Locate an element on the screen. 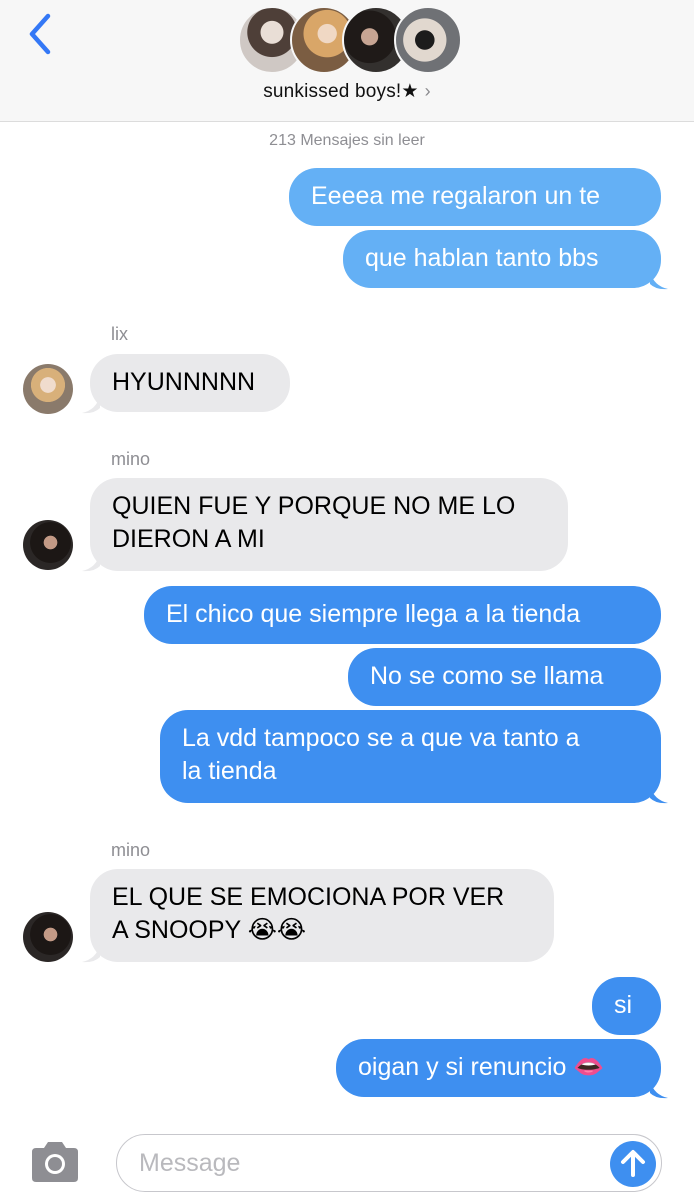 The height and width of the screenshot is (1200, 694). message-text-line: QUIEN FUE Y PORQUE NO ME LO is located at coordinates (314, 506).